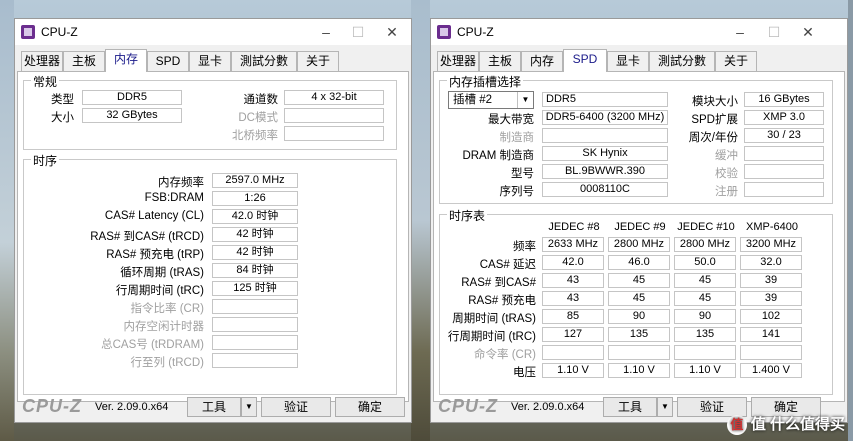  I want to click on timing-cell: 85, so click(573, 316).